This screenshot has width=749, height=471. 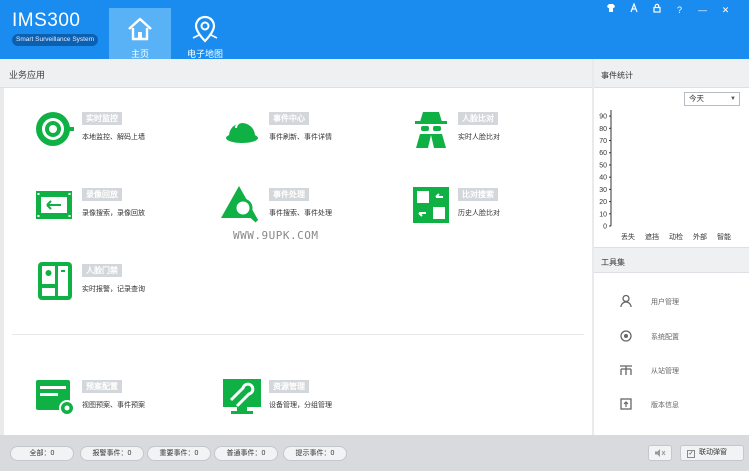 I want to click on app-desc: 录像搜索，录像回放, so click(x=113, y=213).